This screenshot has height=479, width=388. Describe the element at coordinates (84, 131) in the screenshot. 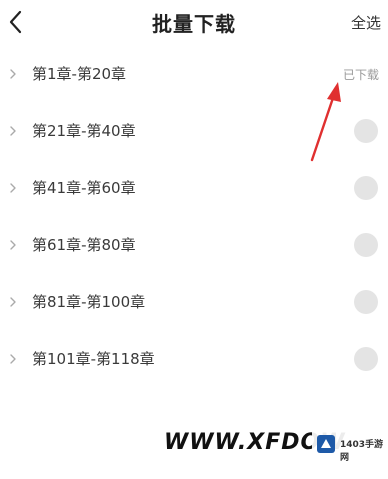

I see `chapter-range-label: 第21章-第40章` at that location.